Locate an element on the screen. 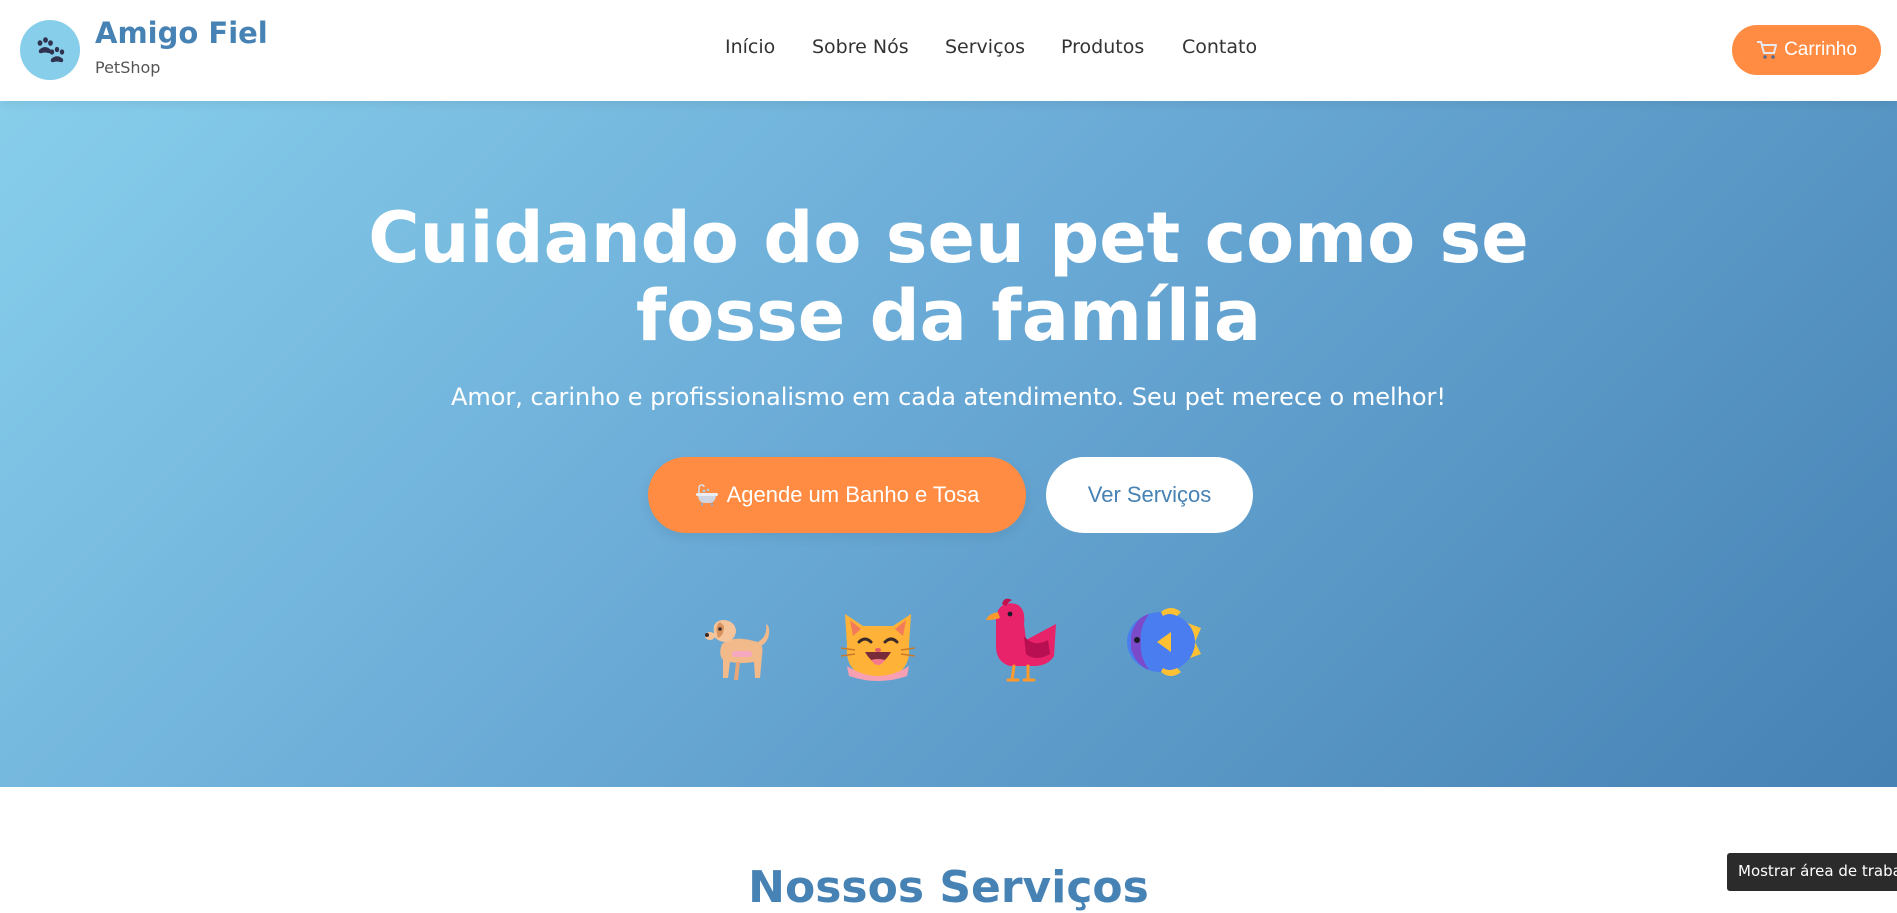 Image resolution: width=1897 pixels, height=913 pixels. pet-cat is located at coordinates (878, 641).